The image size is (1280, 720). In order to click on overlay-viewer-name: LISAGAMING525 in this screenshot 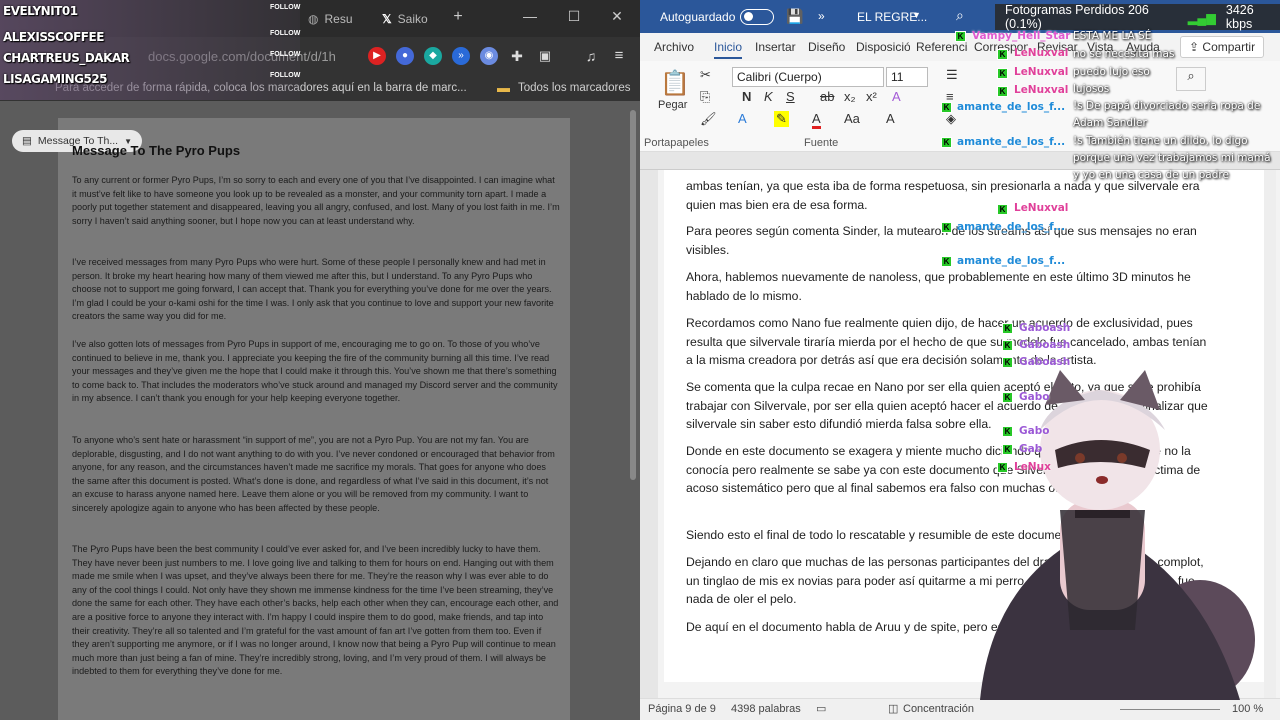, I will do `click(55, 79)`.